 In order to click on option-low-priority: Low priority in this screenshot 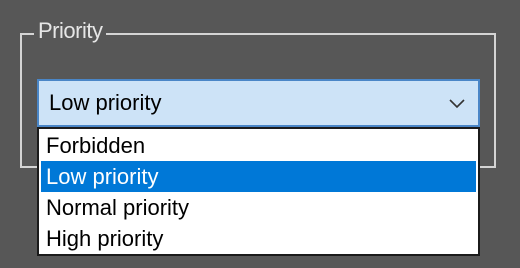, I will do `click(258, 176)`.